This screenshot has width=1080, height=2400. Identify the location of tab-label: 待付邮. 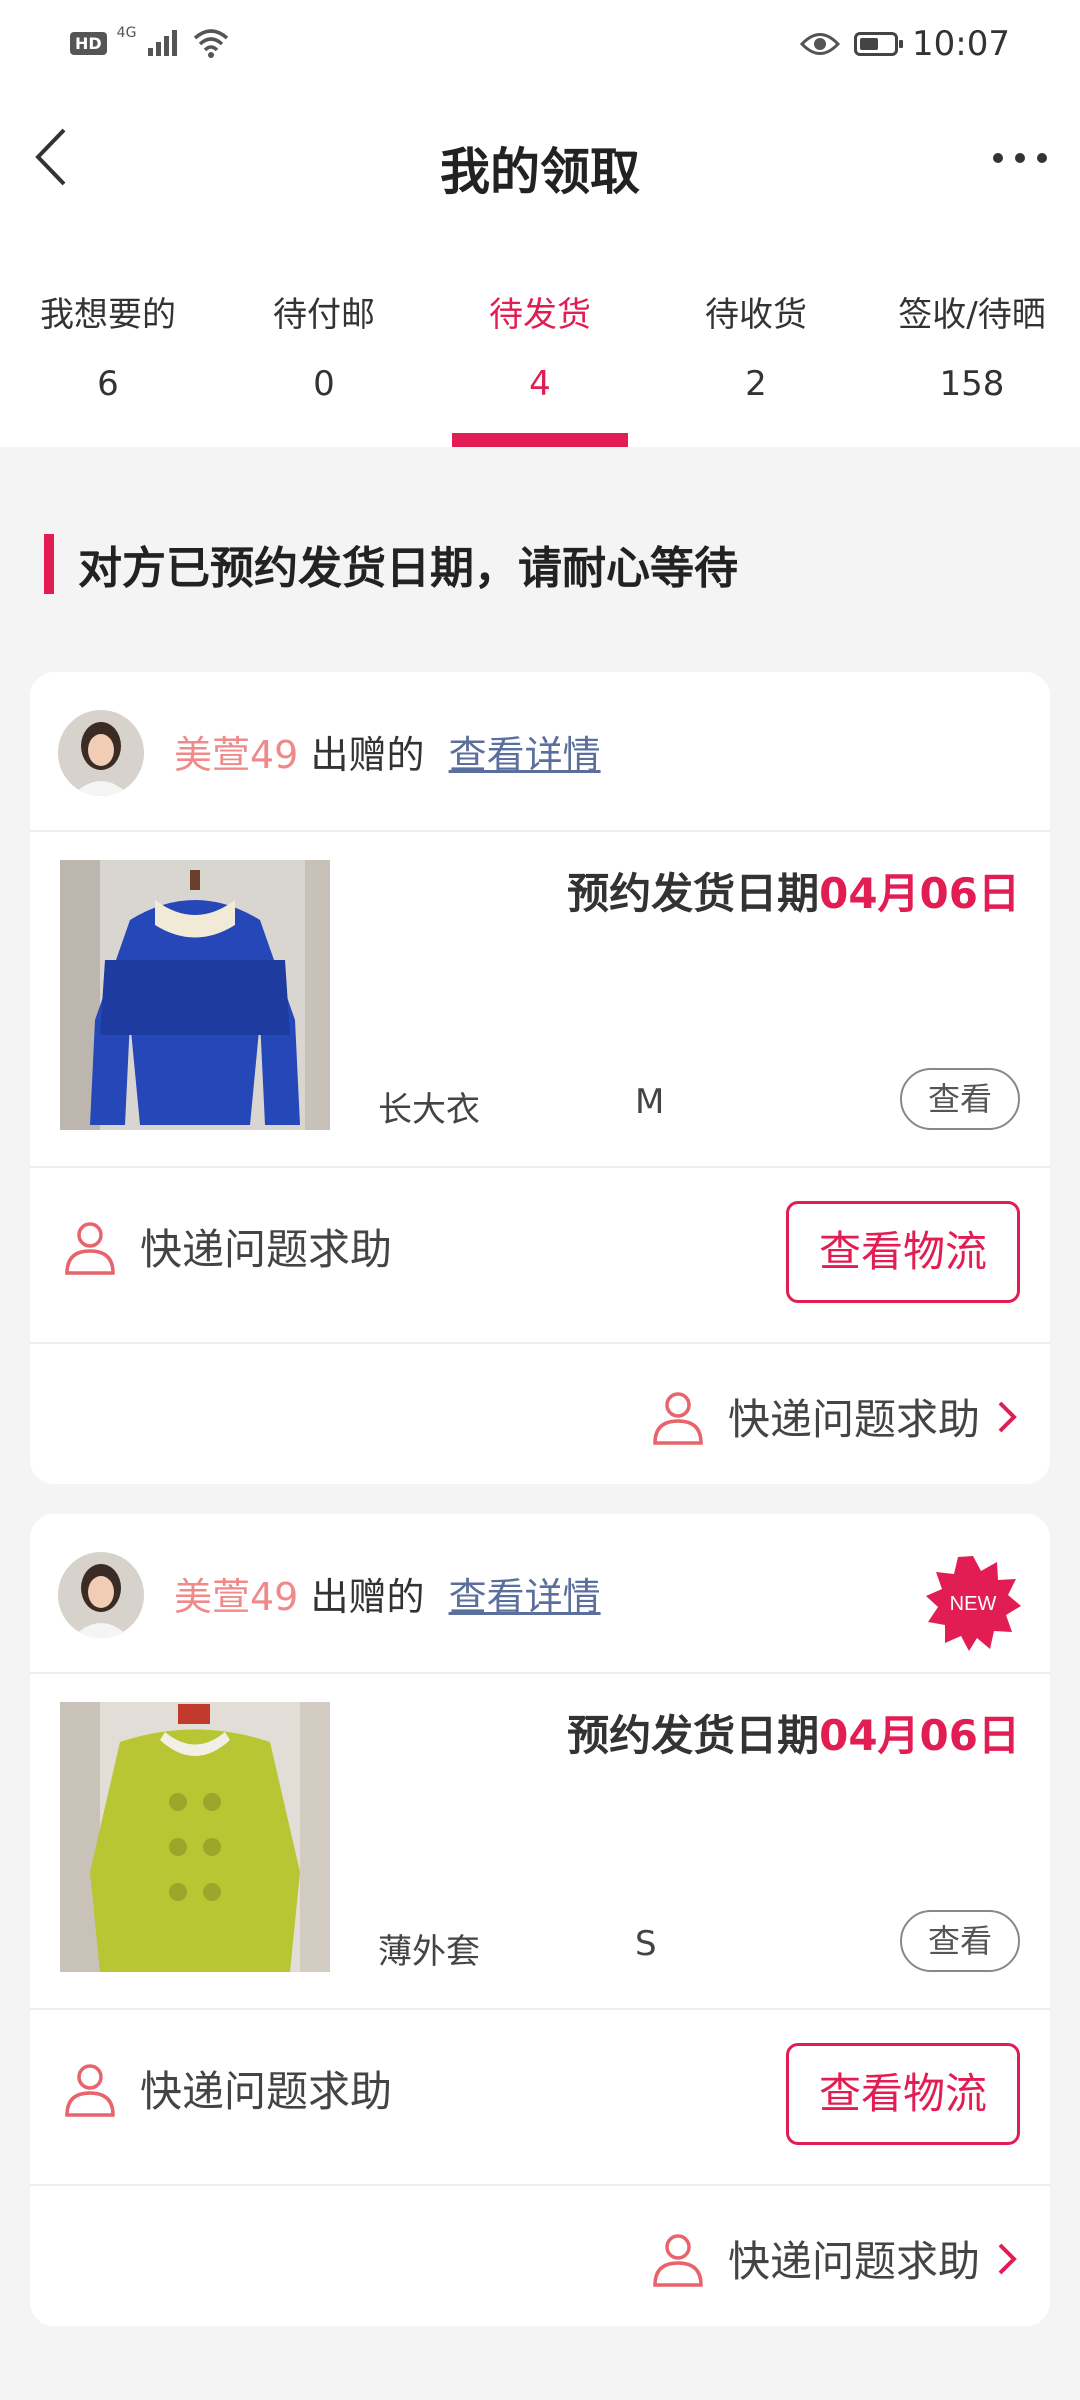
(324, 315).